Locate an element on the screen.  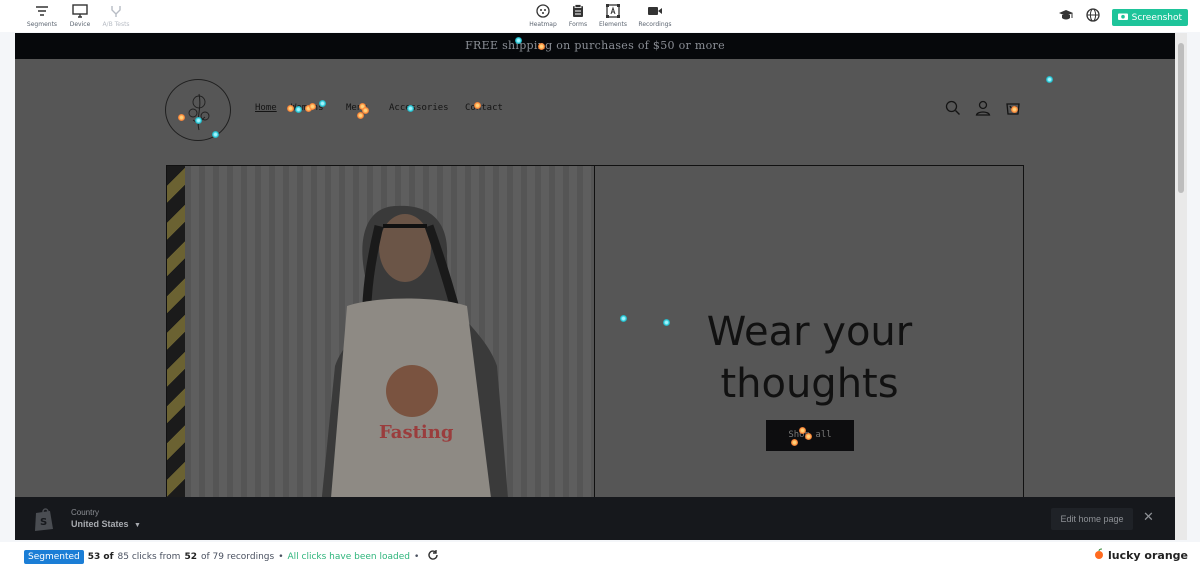
video-camera-icon is located at coordinates (655, 11).